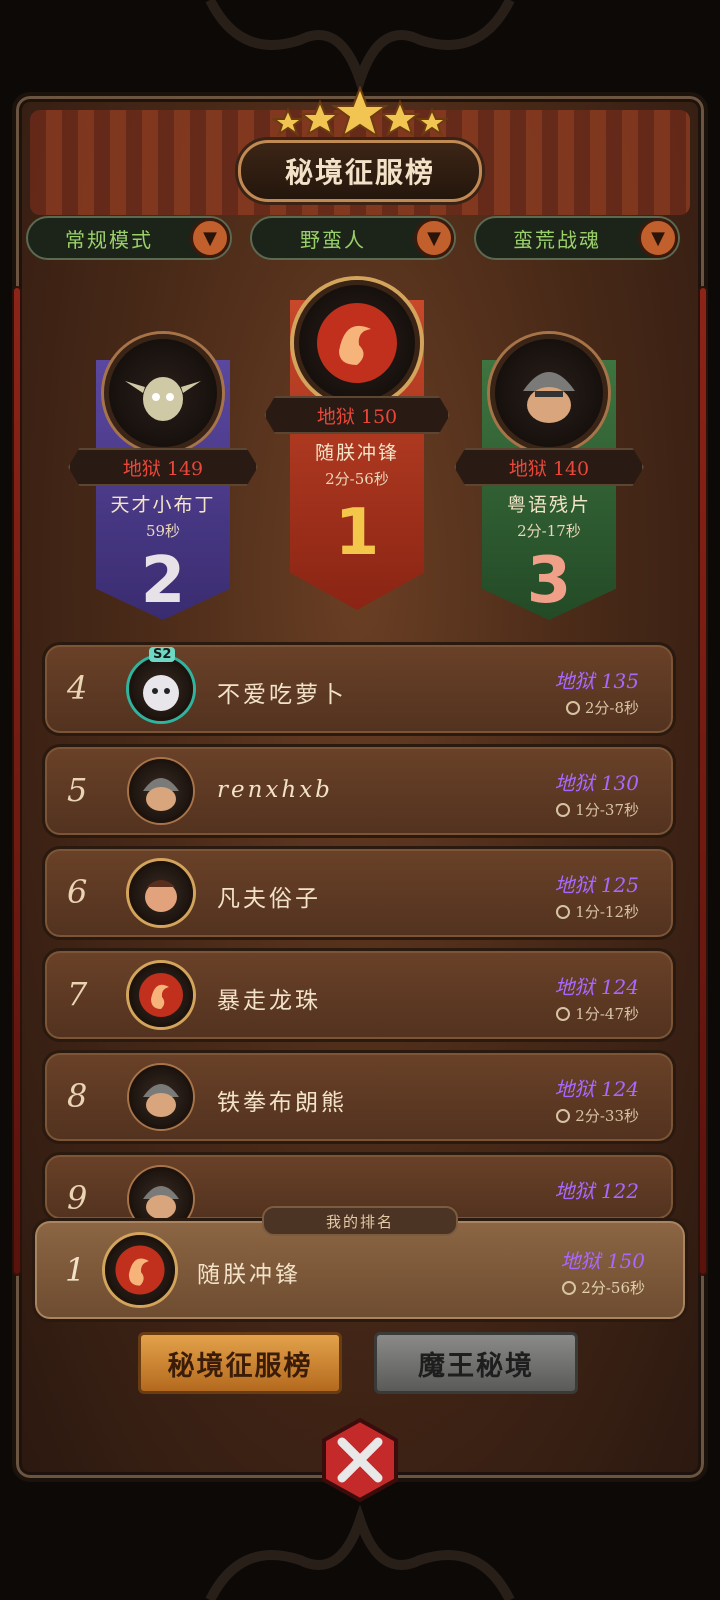 This screenshot has height=1600, width=720. What do you see at coordinates (240, 1363) in the screenshot?
I see `tab-conquest-leaderboard: 秘境征服榜` at bounding box center [240, 1363].